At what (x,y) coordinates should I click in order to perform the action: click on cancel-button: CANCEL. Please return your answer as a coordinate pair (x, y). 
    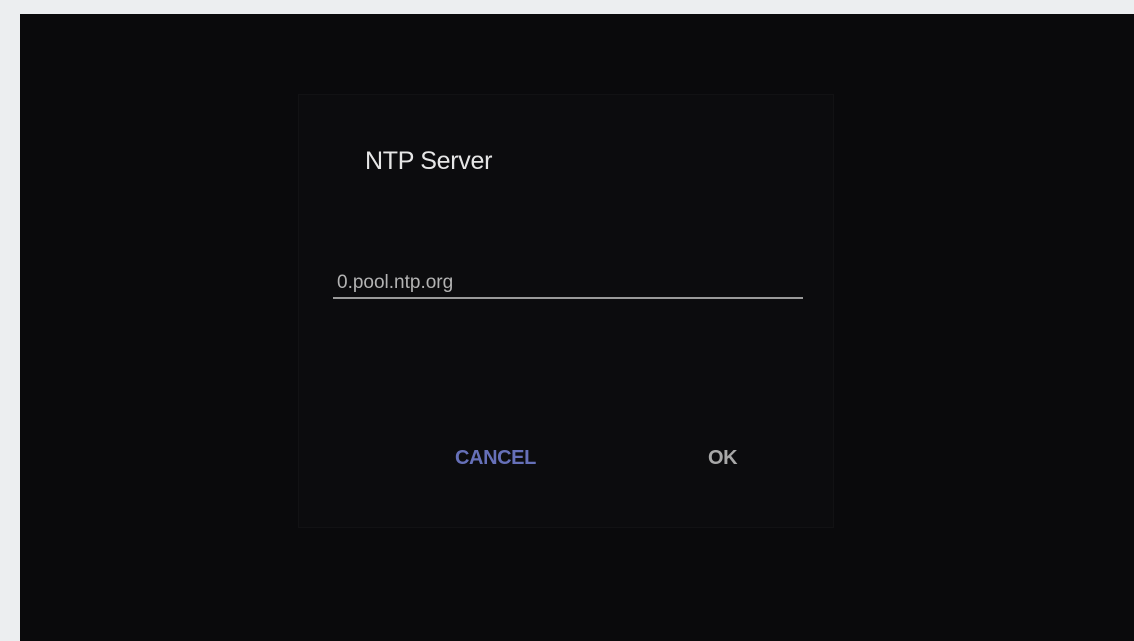
    Looking at the image, I should click on (495, 458).